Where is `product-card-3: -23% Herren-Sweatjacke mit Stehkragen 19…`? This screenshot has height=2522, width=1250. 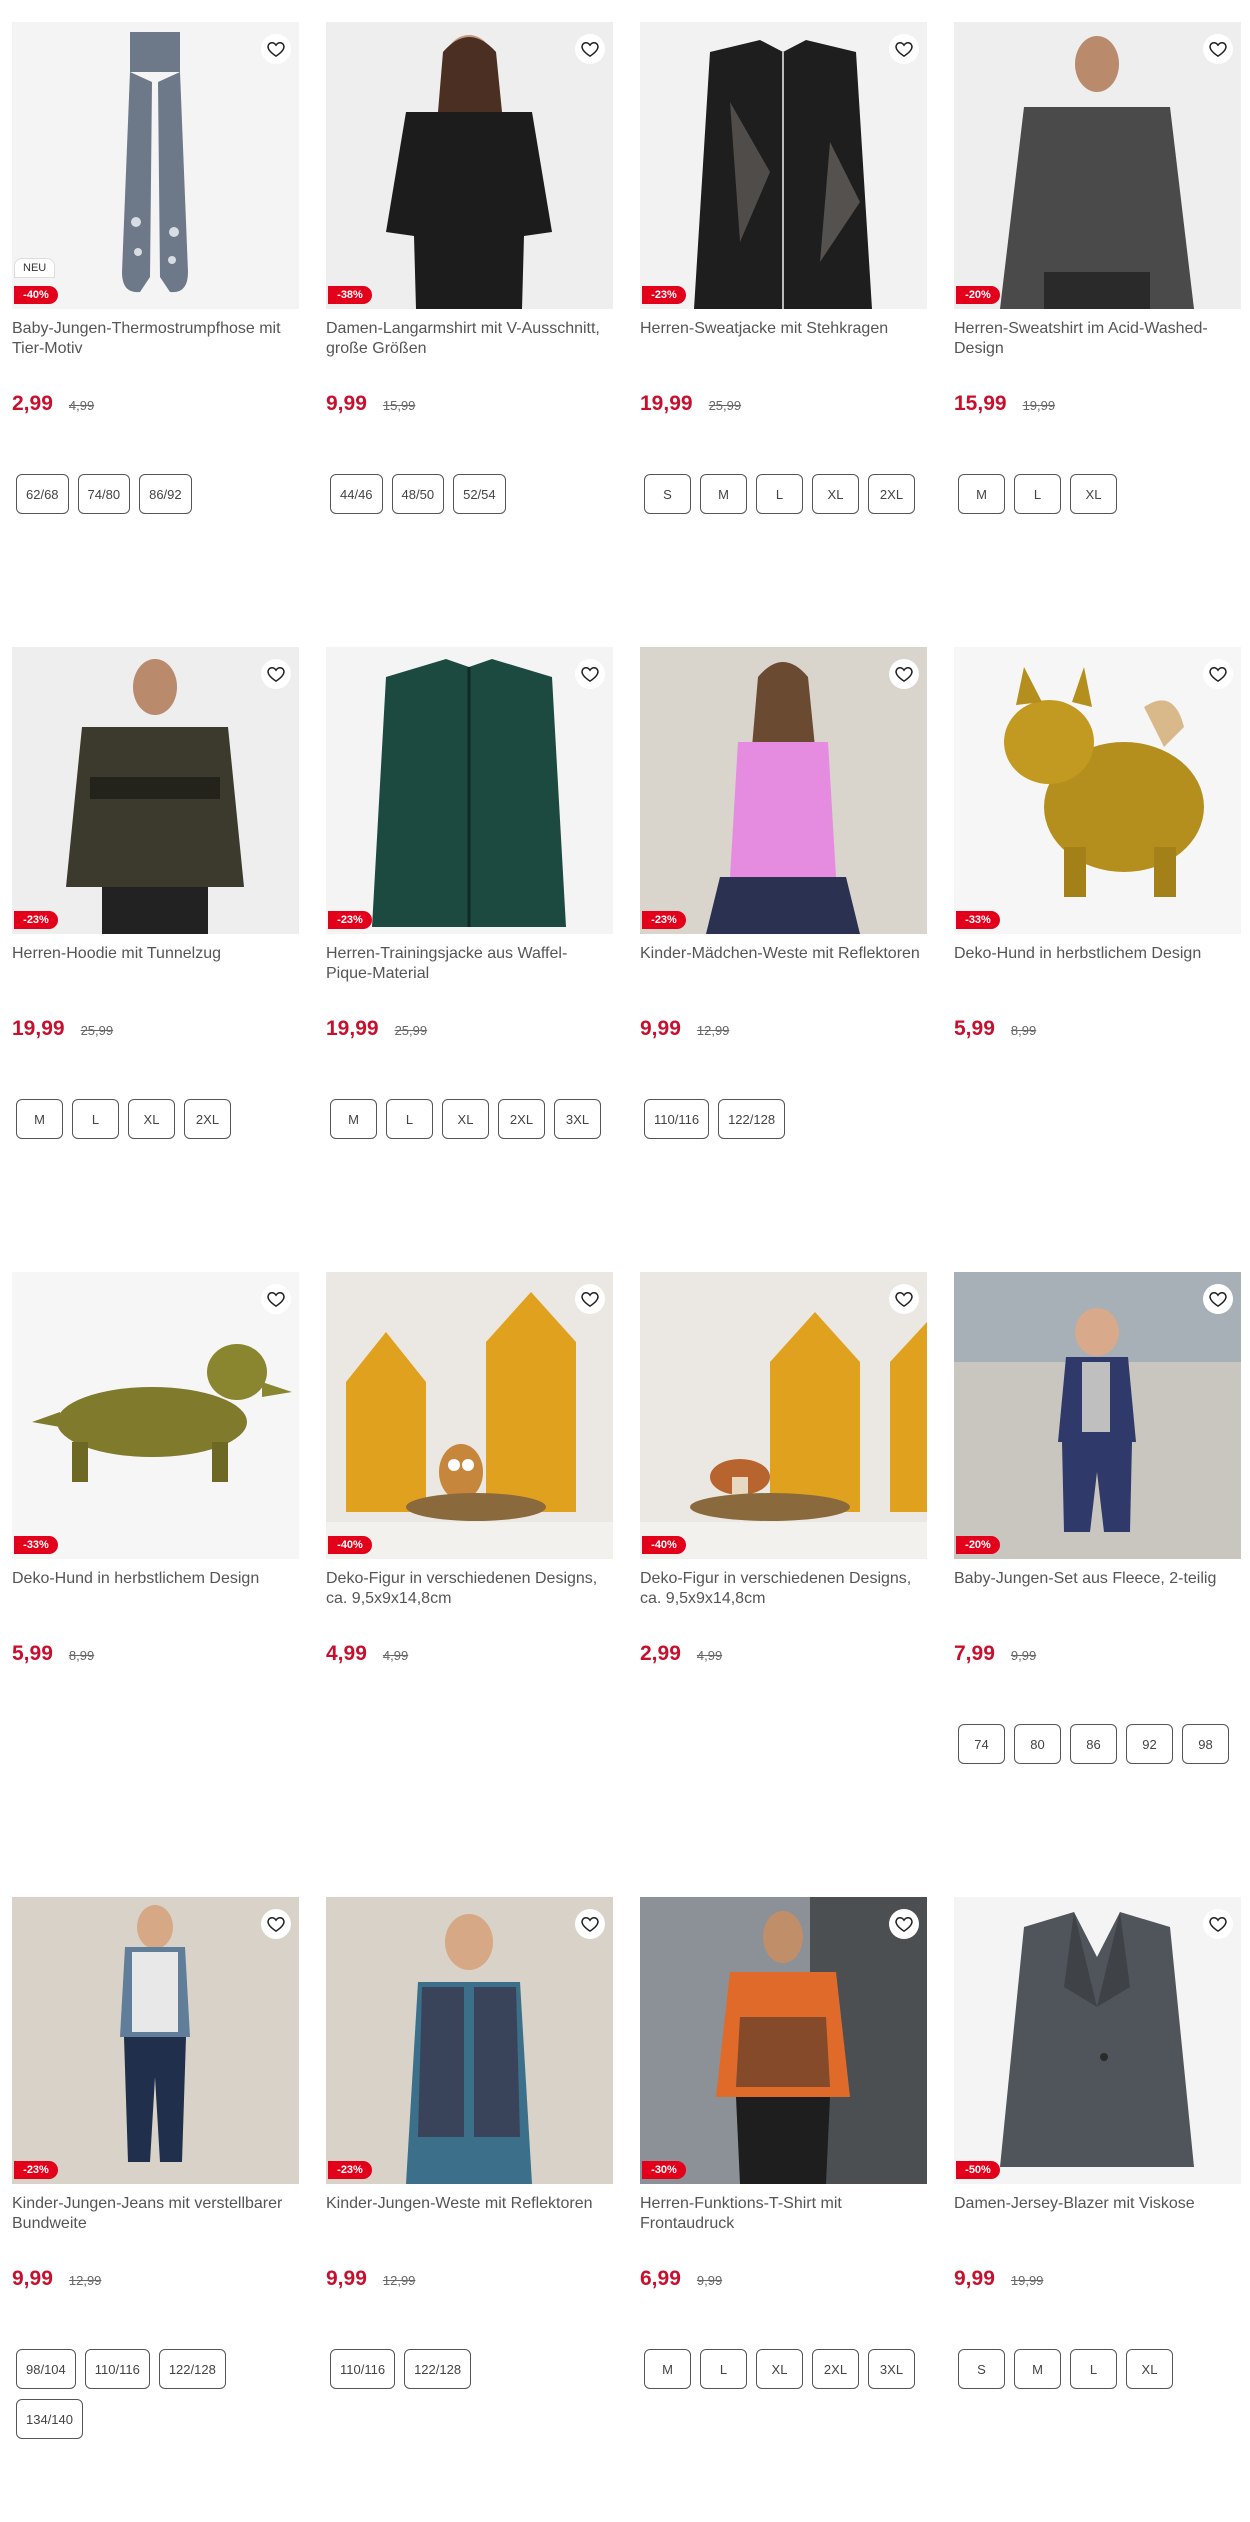 product-card-3: -23% Herren-Sweatjacke mit Stehkragen 19… is located at coordinates (783, 334).